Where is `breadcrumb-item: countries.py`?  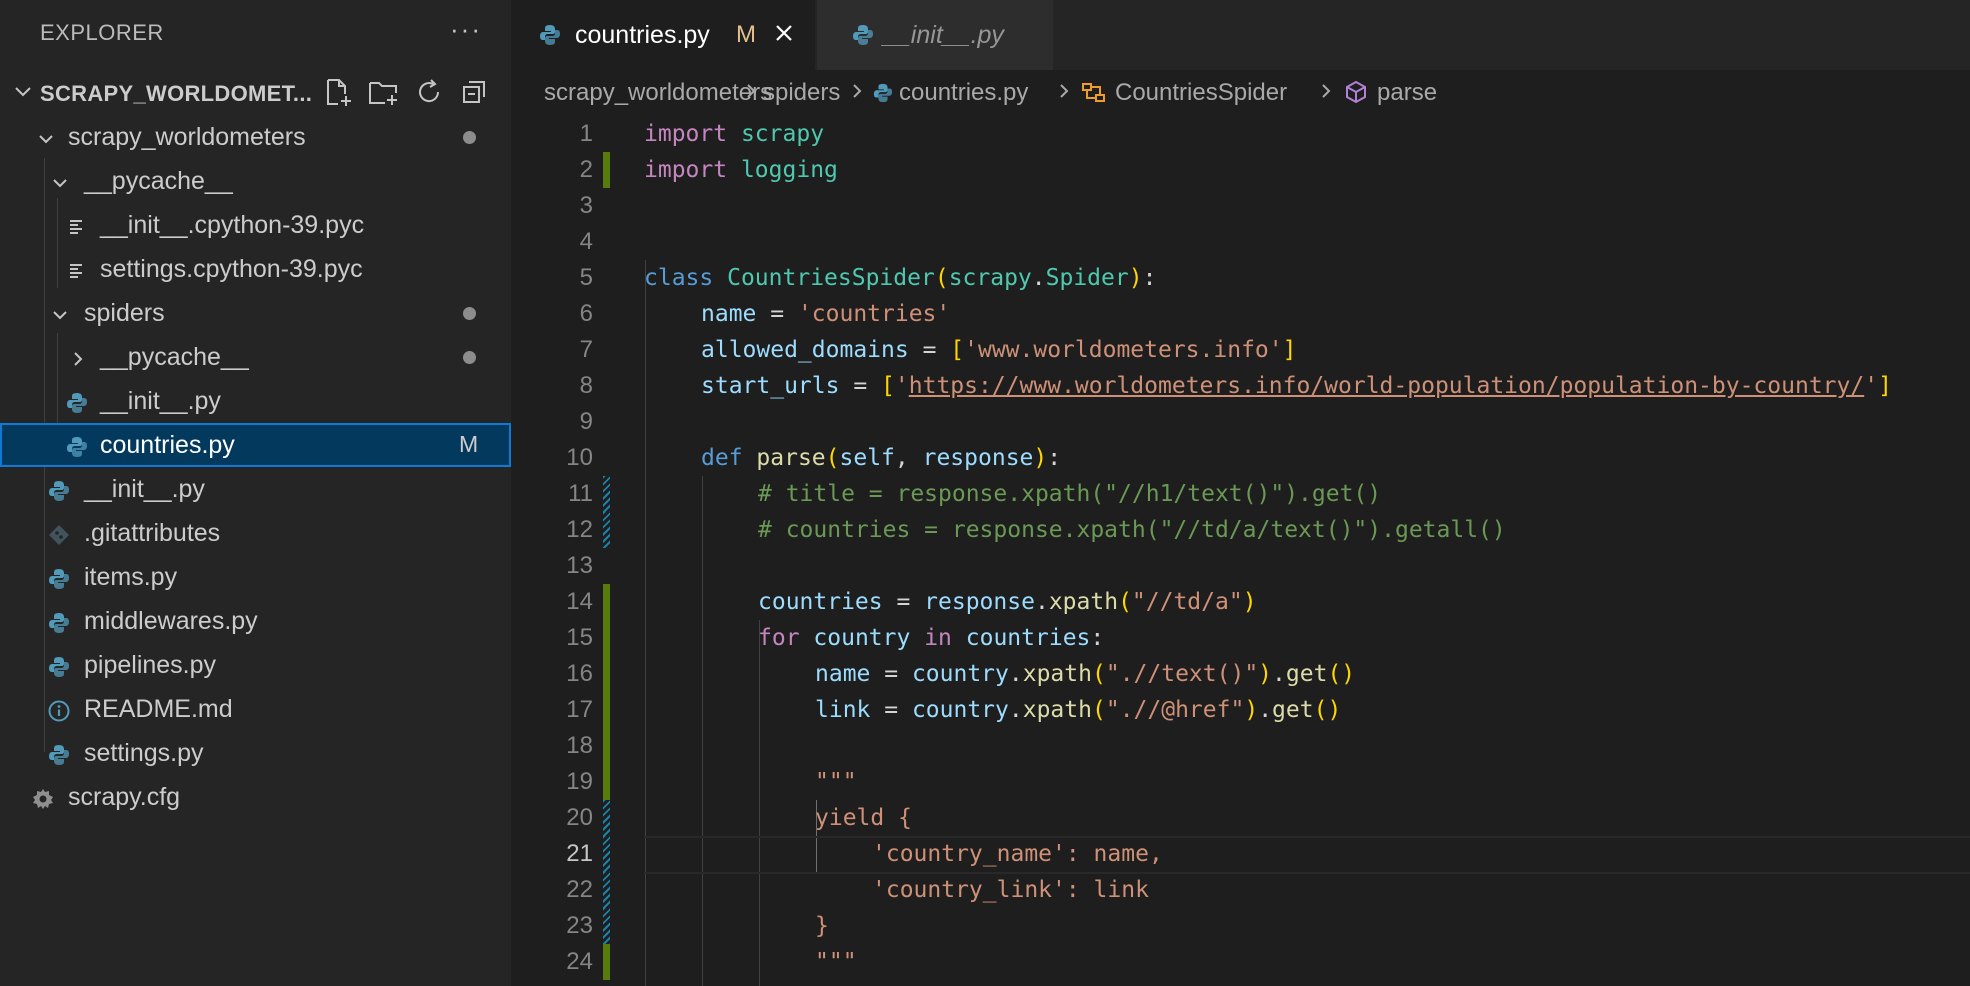
breadcrumb-item: countries.py is located at coordinates (963, 93).